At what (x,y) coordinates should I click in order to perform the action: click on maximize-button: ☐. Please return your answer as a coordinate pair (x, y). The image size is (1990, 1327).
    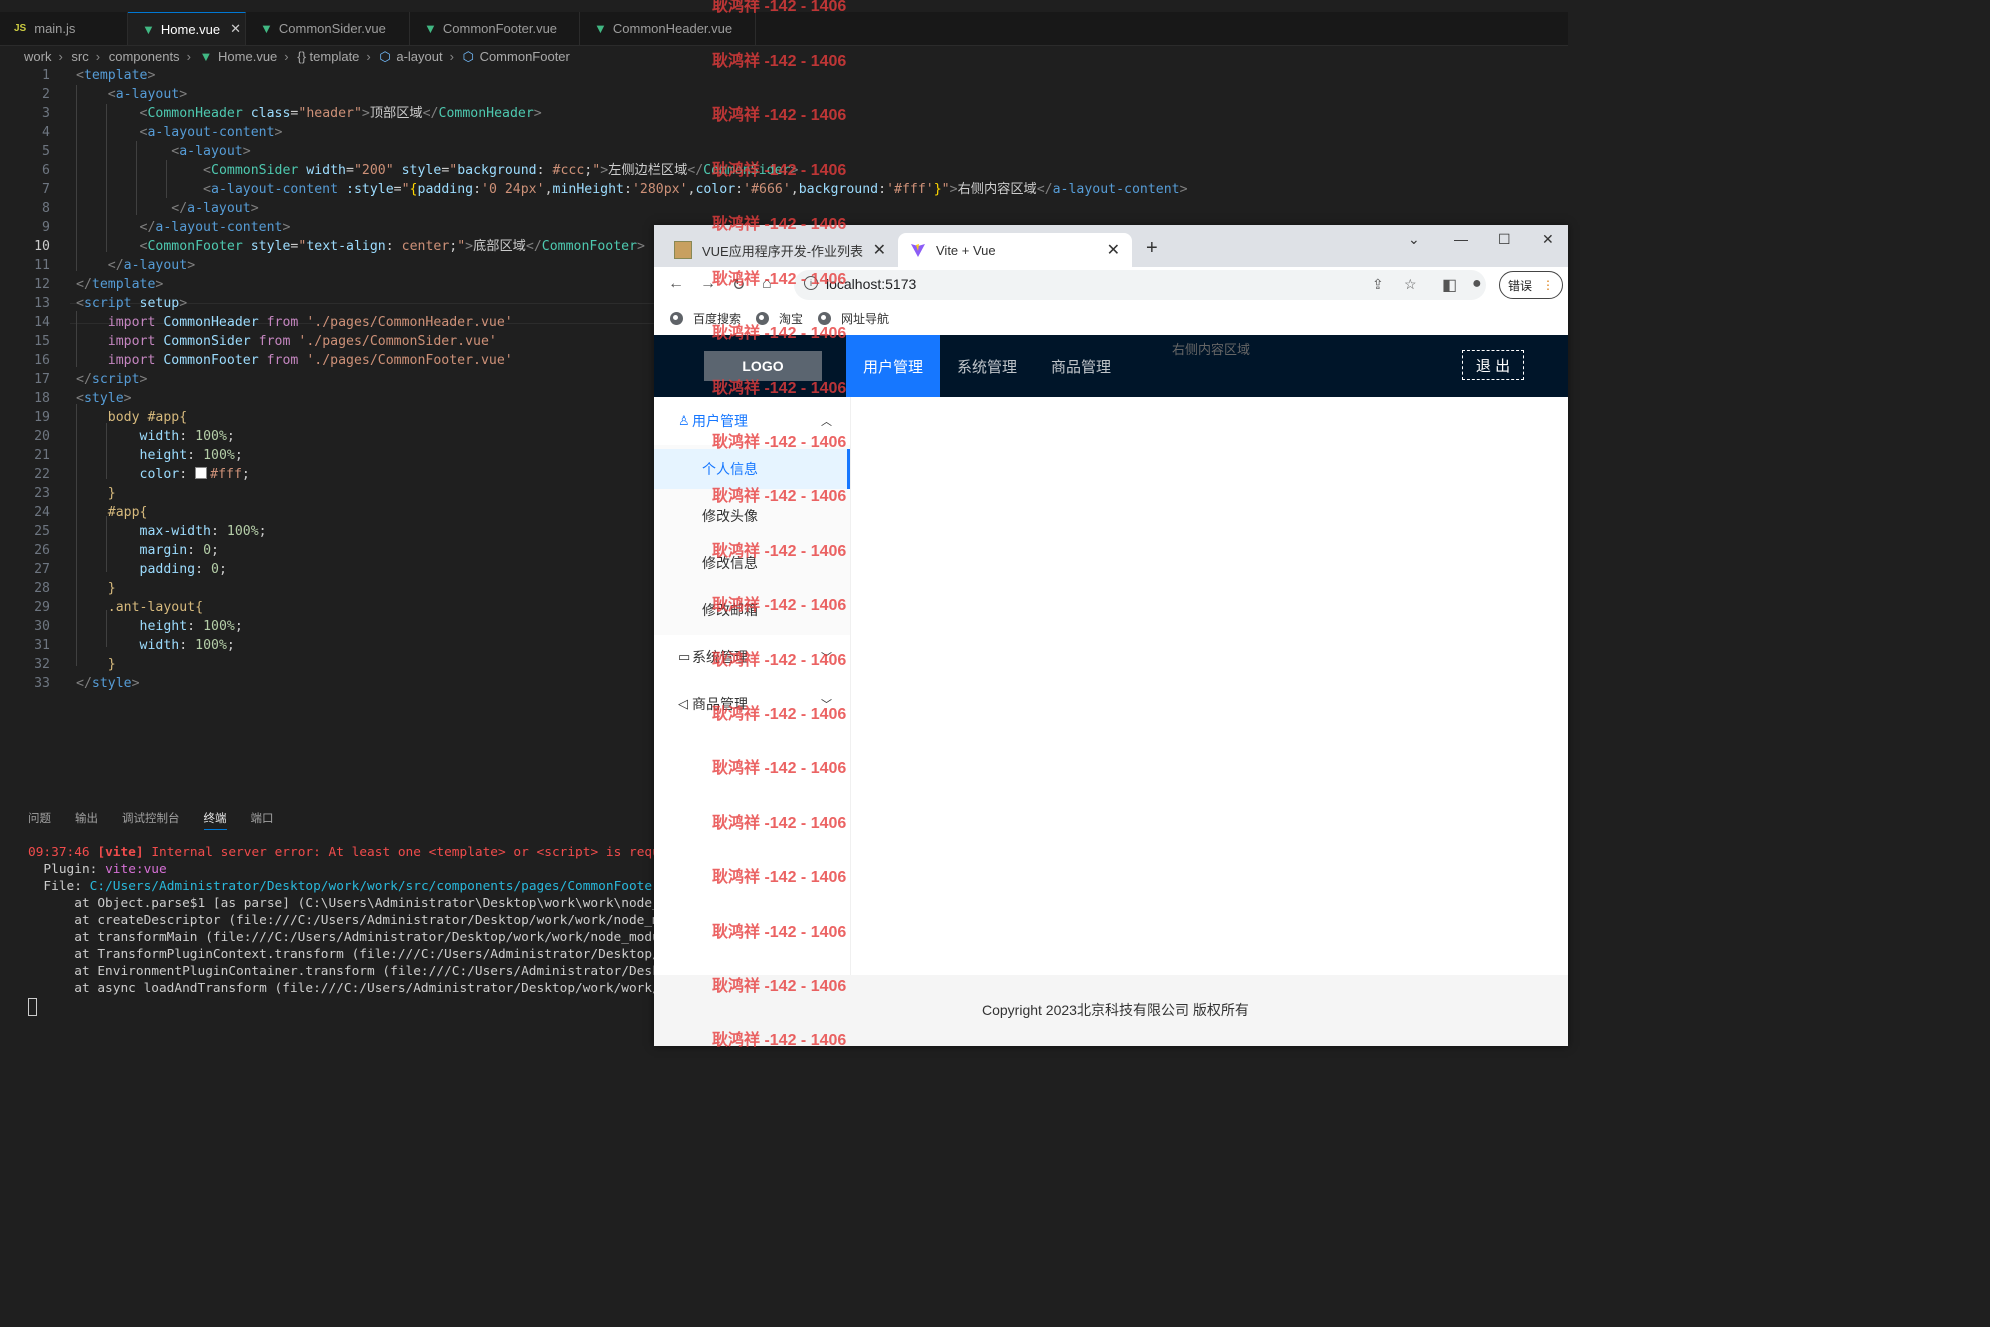
    Looking at the image, I should click on (1504, 239).